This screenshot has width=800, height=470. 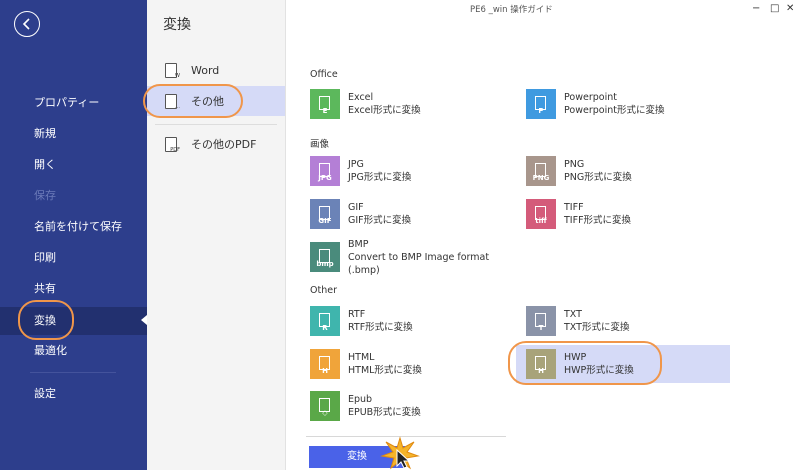 What do you see at coordinates (172, 144) in the screenshot?
I see `pdf-document-icon: PDF` at bounding box center [172, 144].